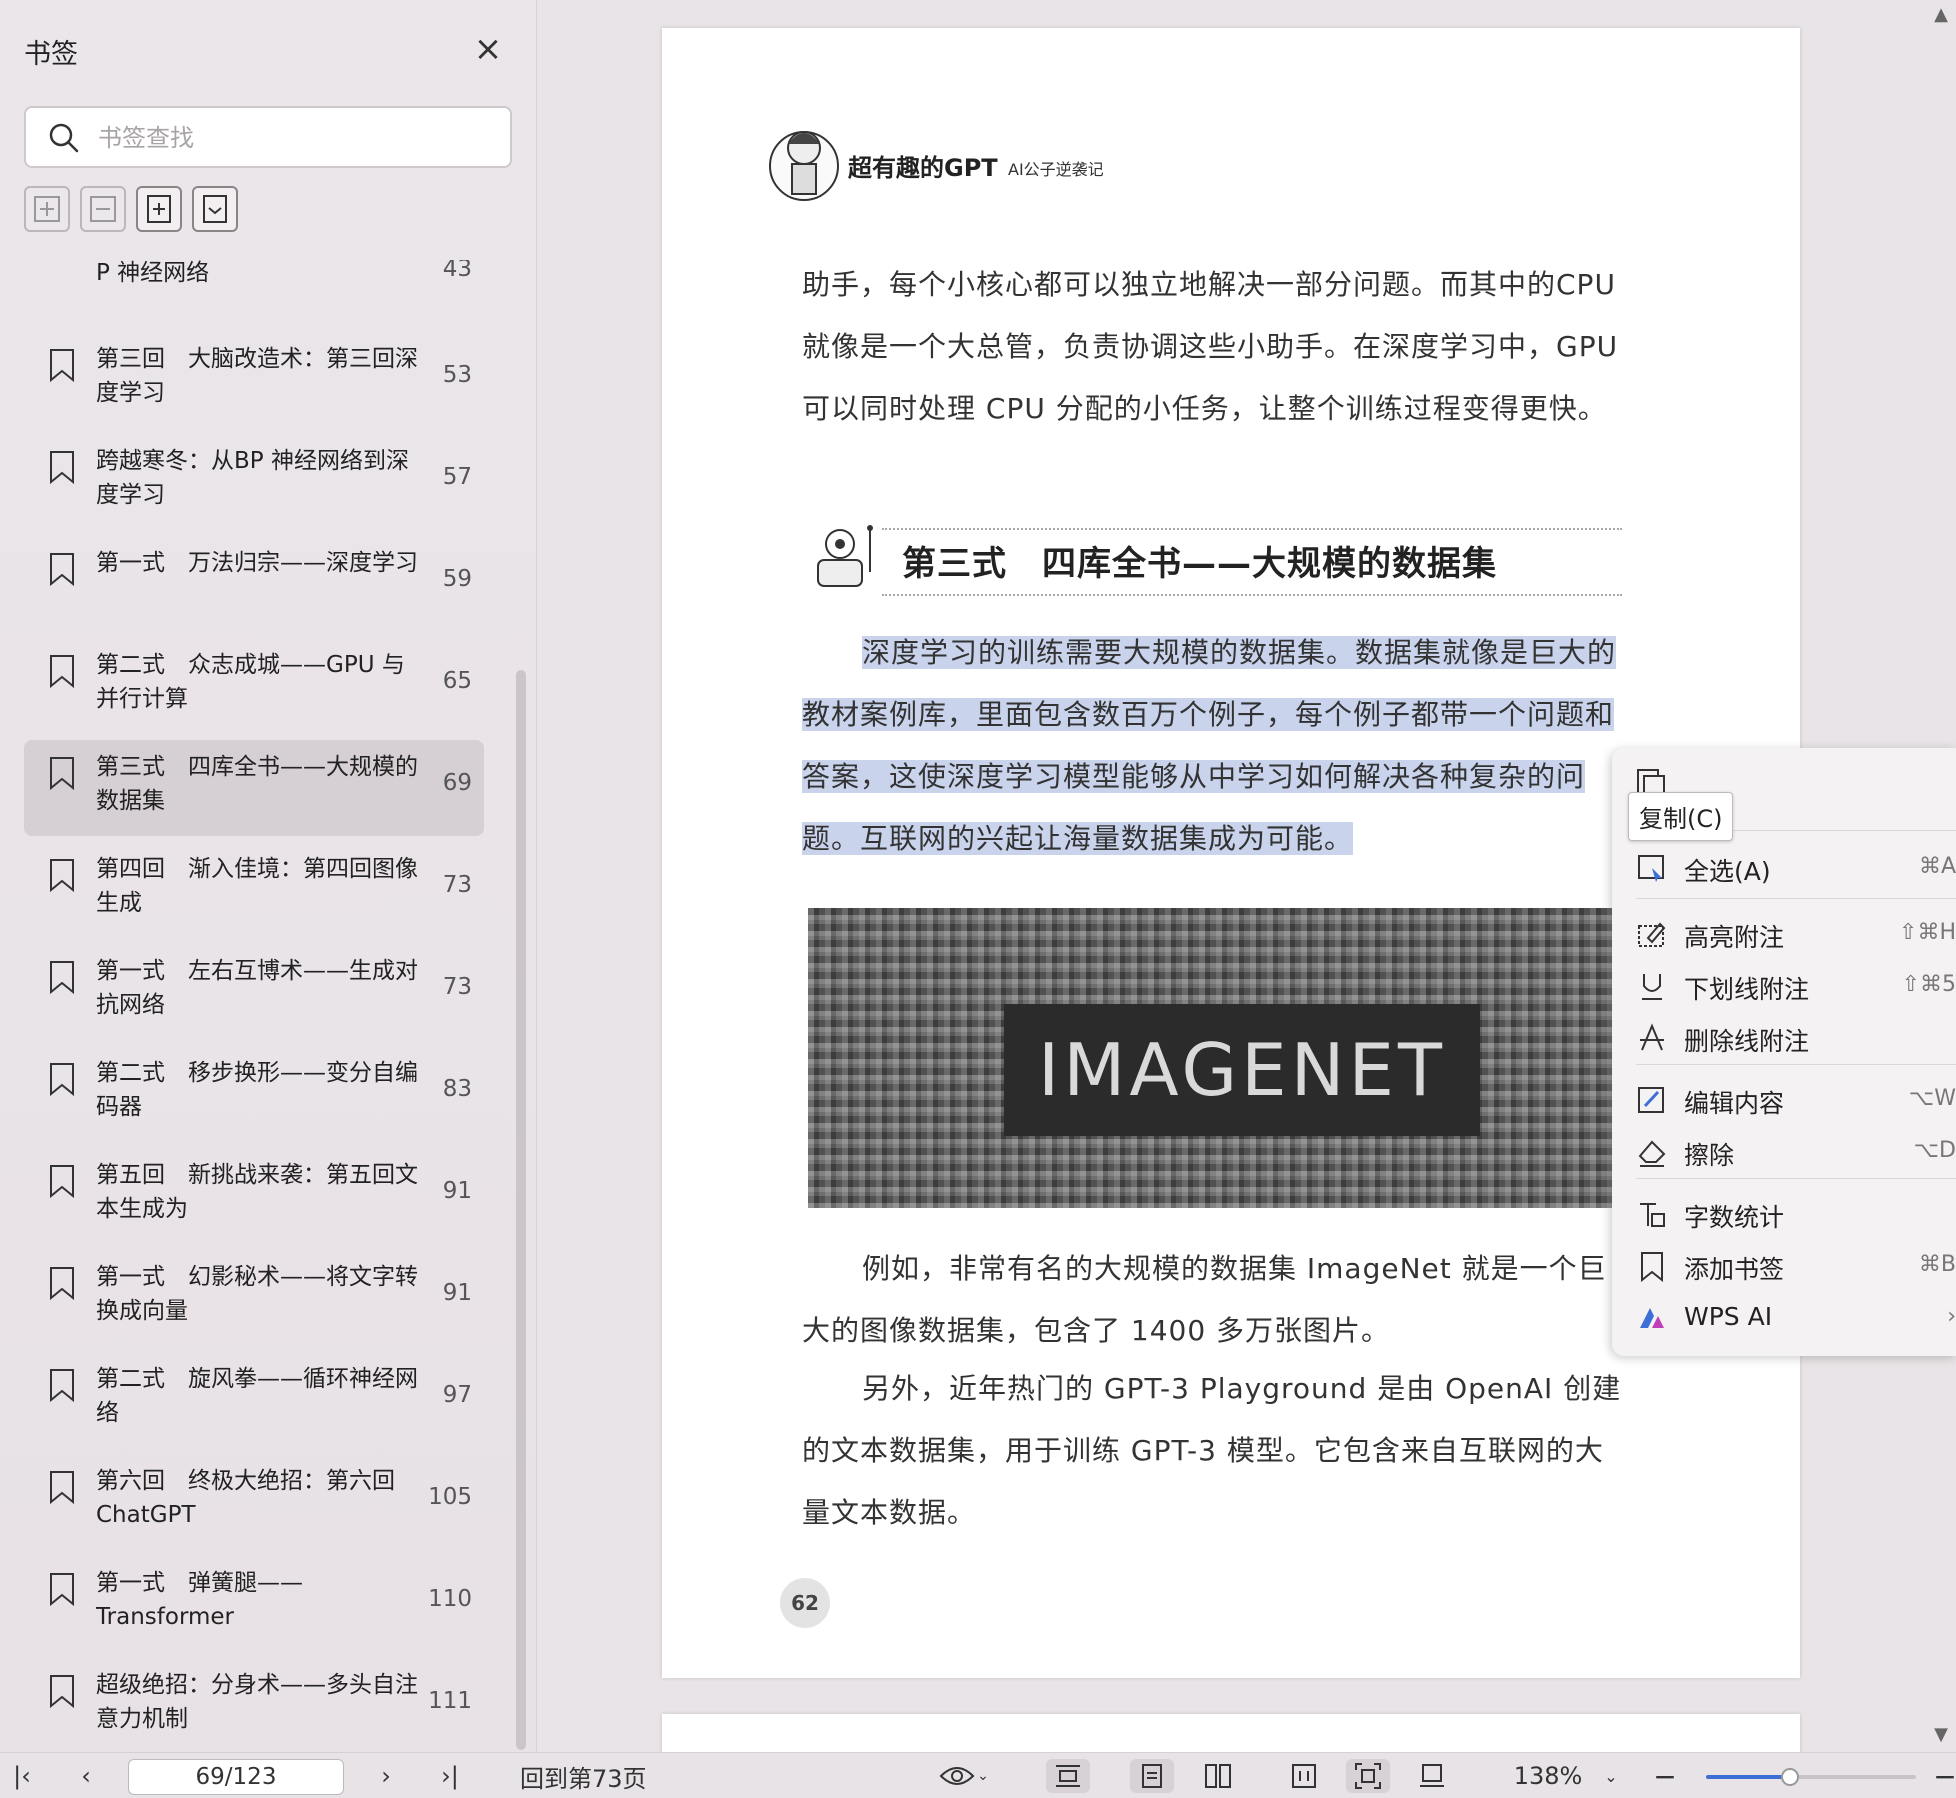 This screenshot has width=1956, height=1798. Describe the element at coordinates (254, 482) in the screenshot. I see `bookmark-item: 跨越寒冬：从BP 神经网络到深度学习 57` at that location.